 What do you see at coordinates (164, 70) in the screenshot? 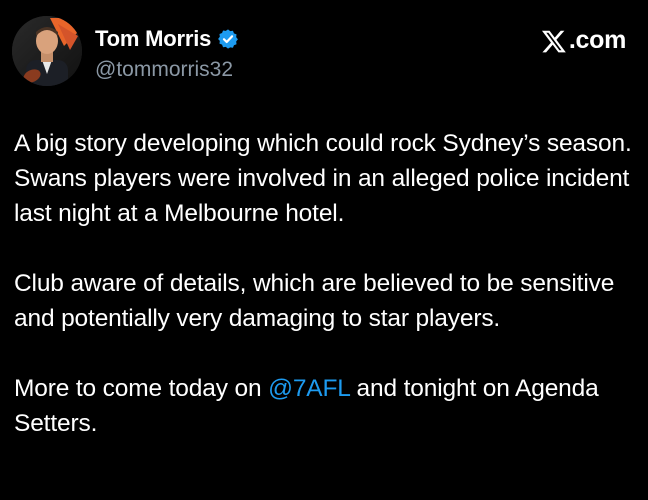
I see `author-handle: @tommorris32` at bounding box center [164, 70].